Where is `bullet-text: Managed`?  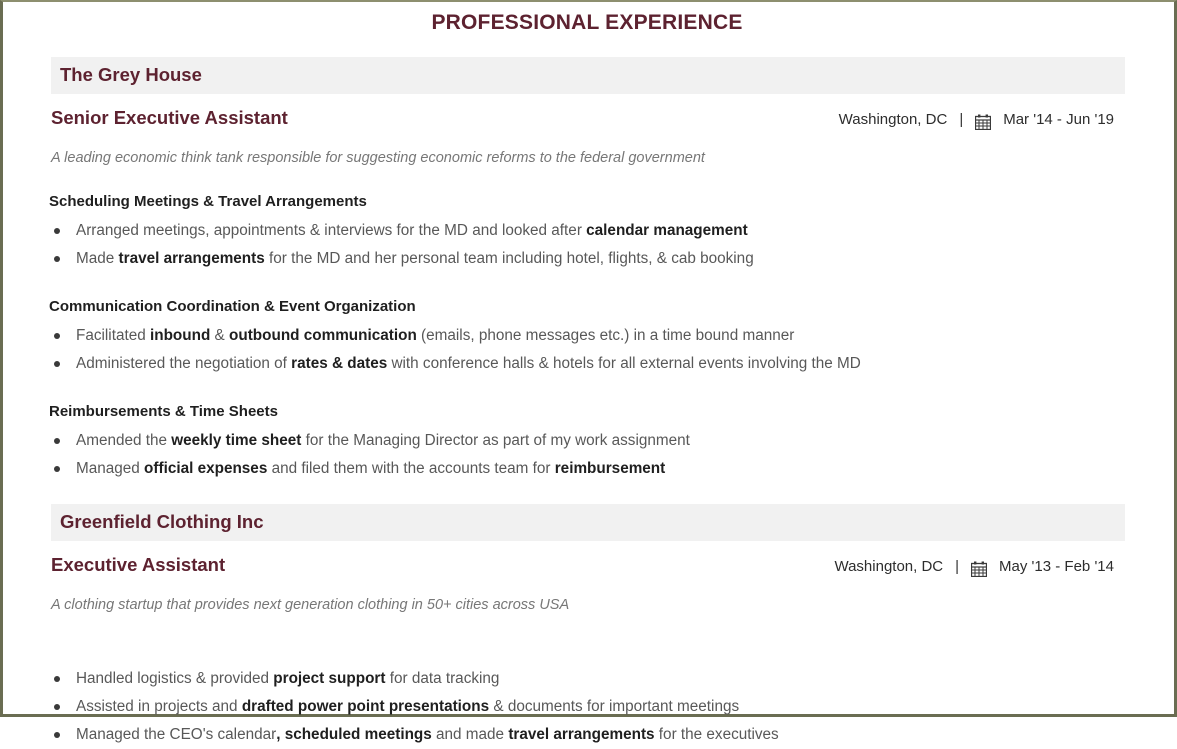
bullet-text: Managed is located at coordinates (110, 468).